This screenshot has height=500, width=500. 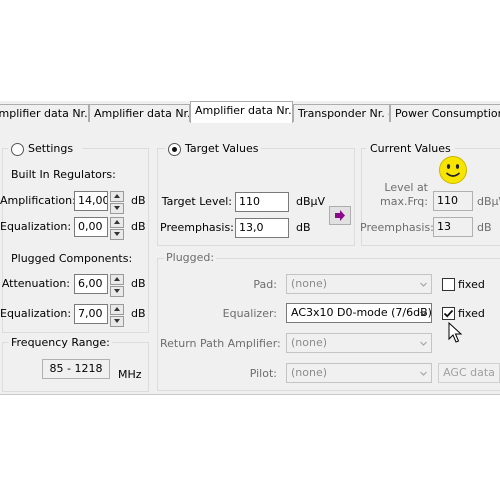 I want to click on current-level-field: 110, so click(x=453, y=201).